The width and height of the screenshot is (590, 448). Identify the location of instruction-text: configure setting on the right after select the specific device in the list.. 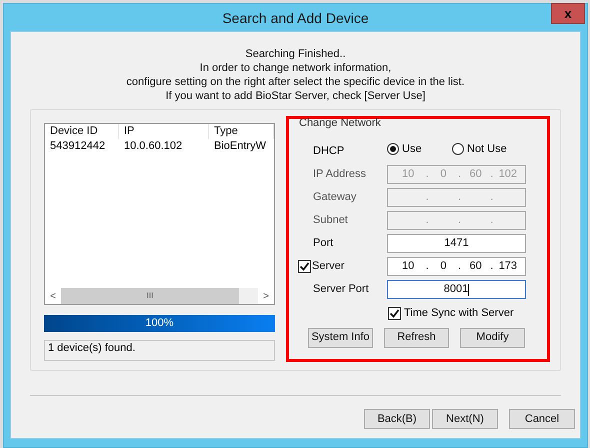
(295, 82).